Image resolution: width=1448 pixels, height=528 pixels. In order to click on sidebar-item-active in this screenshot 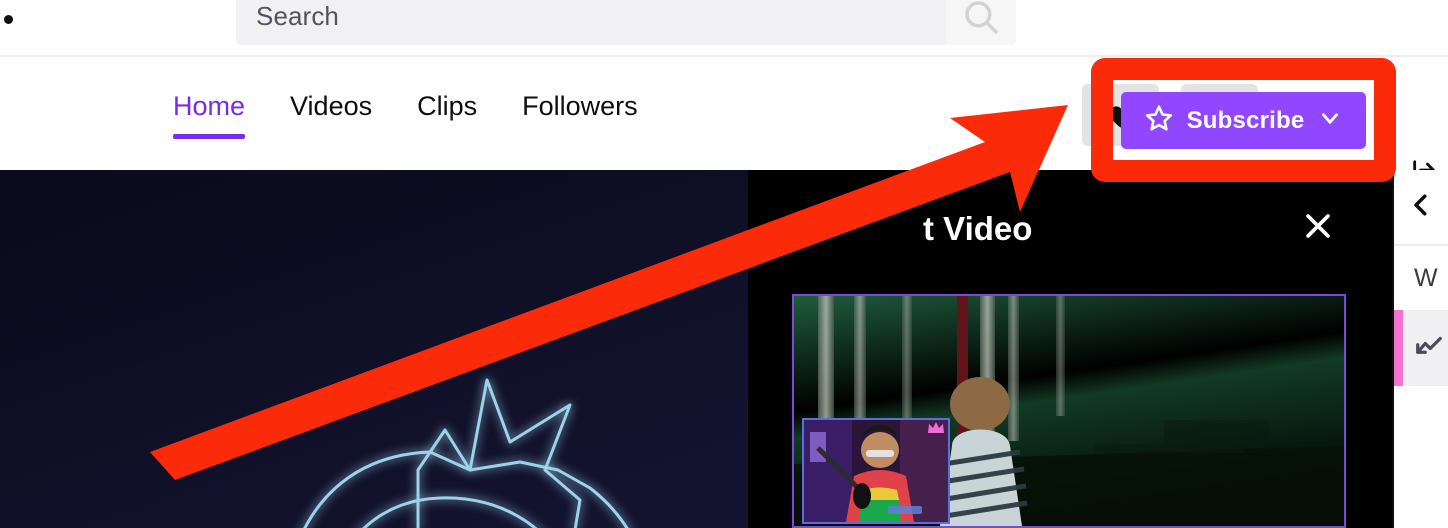, I will do `click(1421, 348)`.